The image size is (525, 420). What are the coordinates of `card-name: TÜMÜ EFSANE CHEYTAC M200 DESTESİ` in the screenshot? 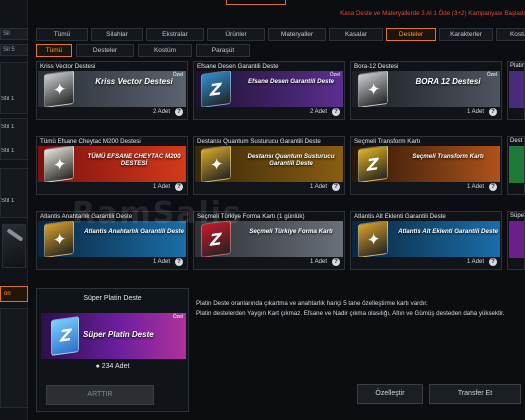 It's located at (134, 160).